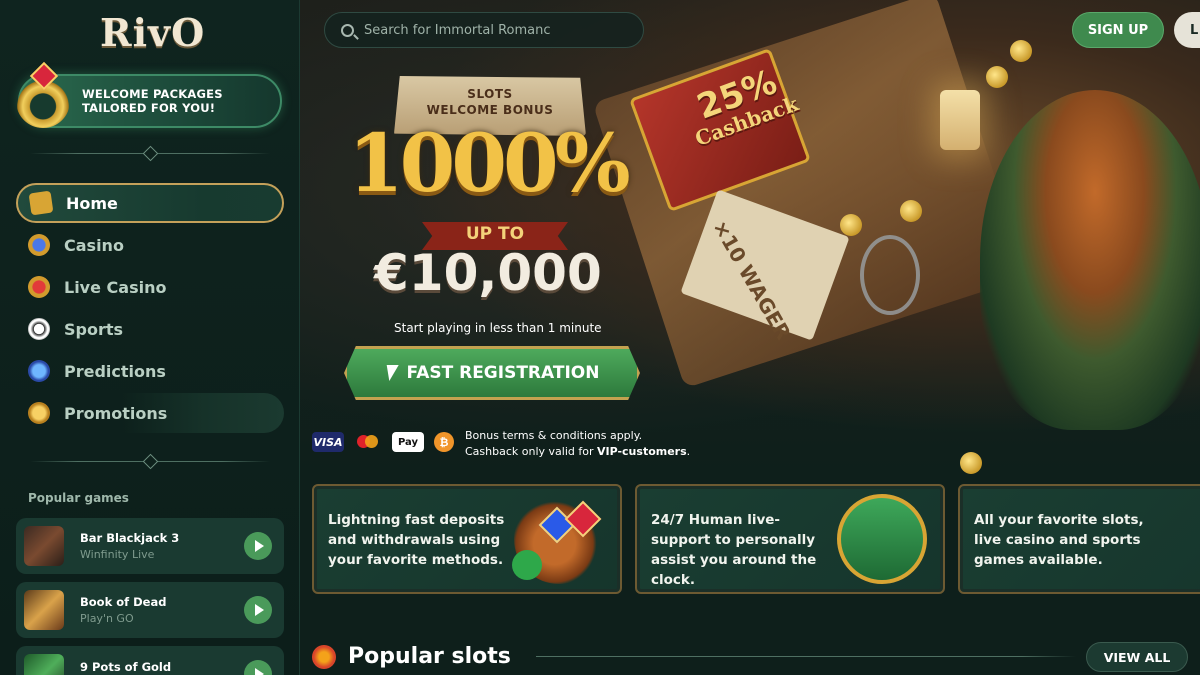  I want to click on terms-line-1: Bonus terms & conditions apply., so click(554, 435).